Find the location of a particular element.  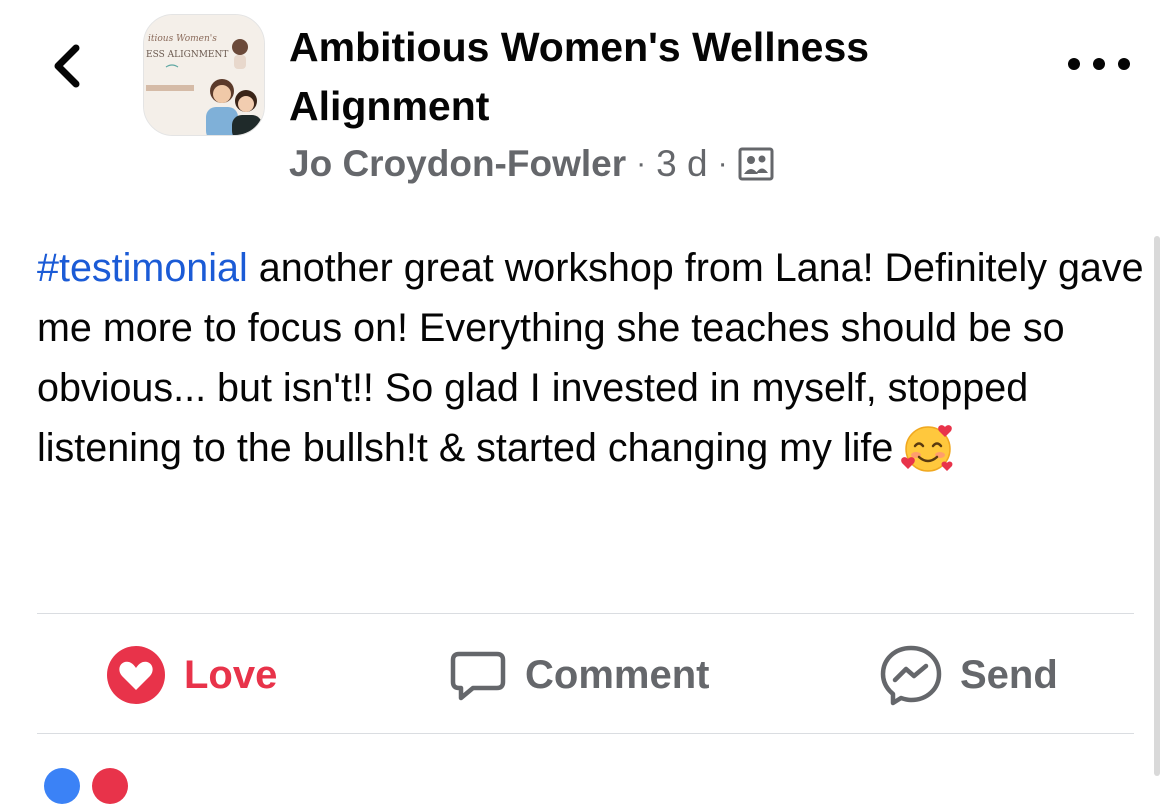

comment-bubble-icon is located at coordinates (478, 676).